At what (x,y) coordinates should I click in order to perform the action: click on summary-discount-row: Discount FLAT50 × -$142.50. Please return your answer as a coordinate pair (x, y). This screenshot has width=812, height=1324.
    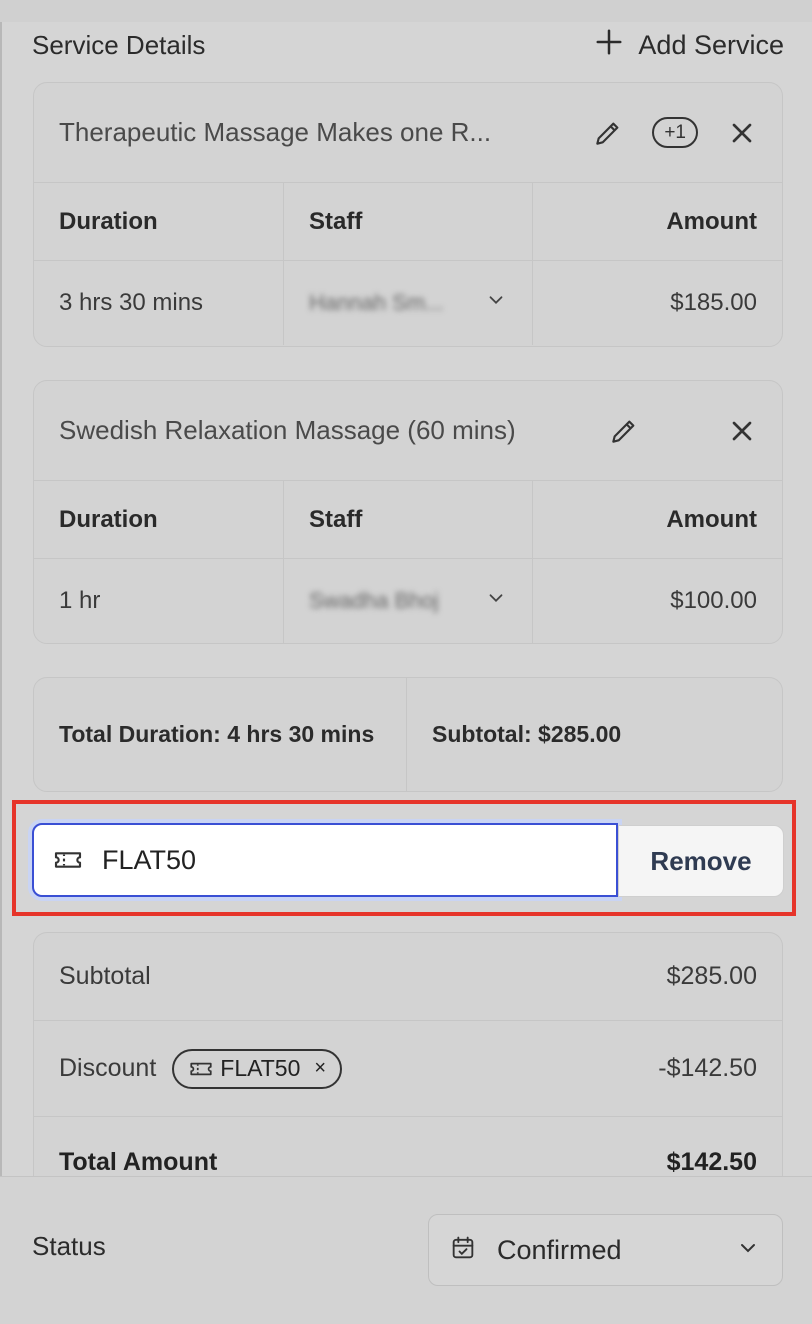
    Looking at the image, I should click on (408, 1069).